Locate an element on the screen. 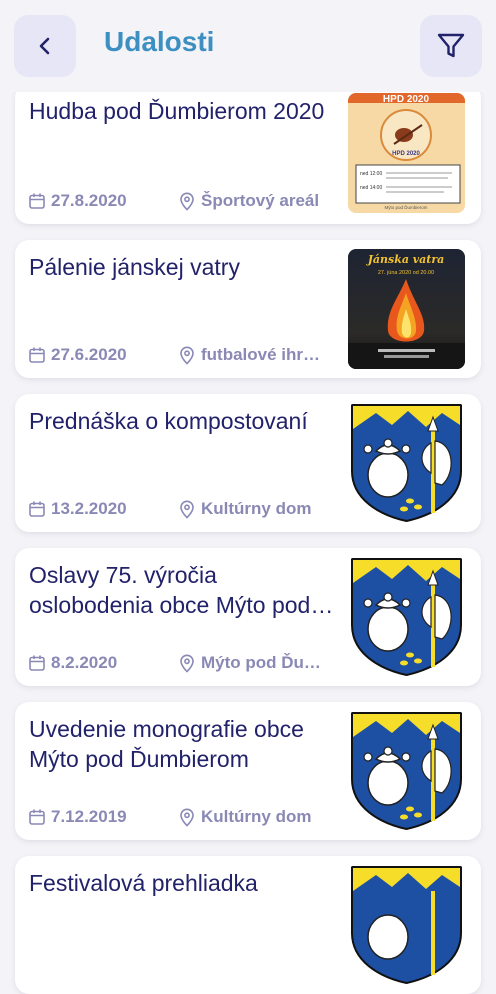 The width and height of the screenshot is (496, 994). event-date: 8.2.2020 is located at coordinates (84, 662).